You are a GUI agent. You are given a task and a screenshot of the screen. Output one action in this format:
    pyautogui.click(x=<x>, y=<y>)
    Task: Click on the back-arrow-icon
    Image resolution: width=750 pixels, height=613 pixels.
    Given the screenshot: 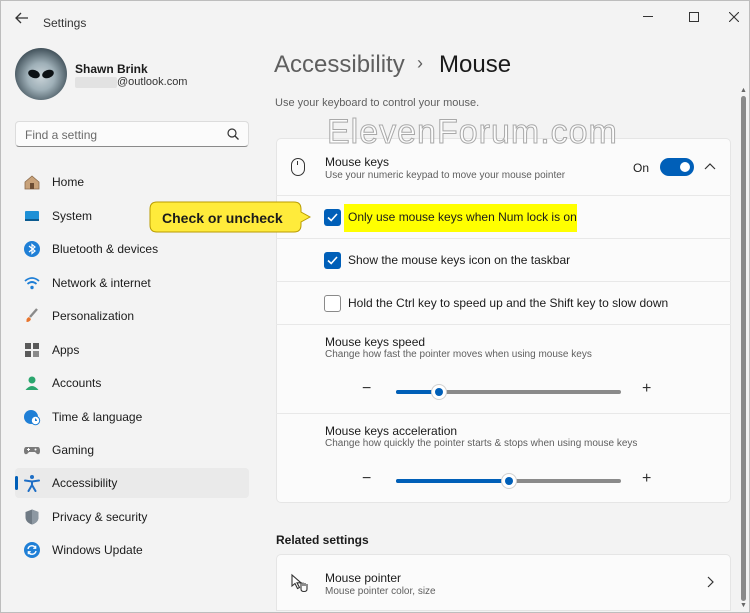 What is the action you would take?
    pyautogui.click(x=22, y=18)
    